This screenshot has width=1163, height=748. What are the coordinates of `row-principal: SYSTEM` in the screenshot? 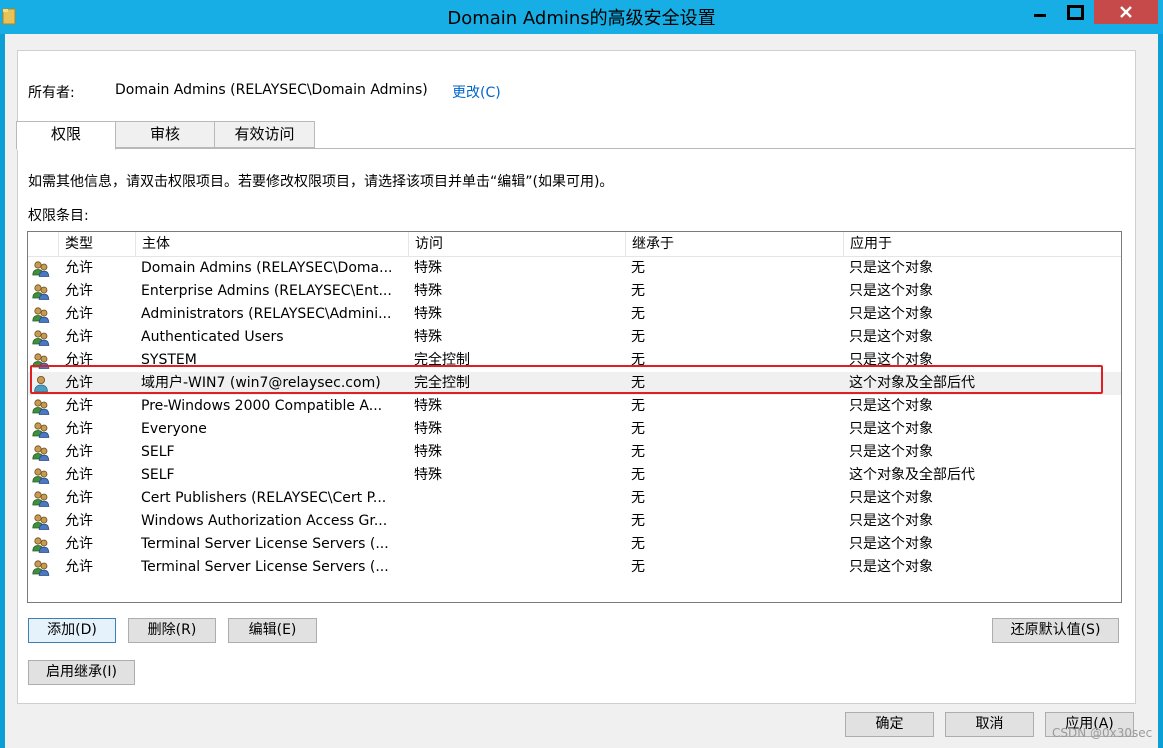 It's located at (169, 360).